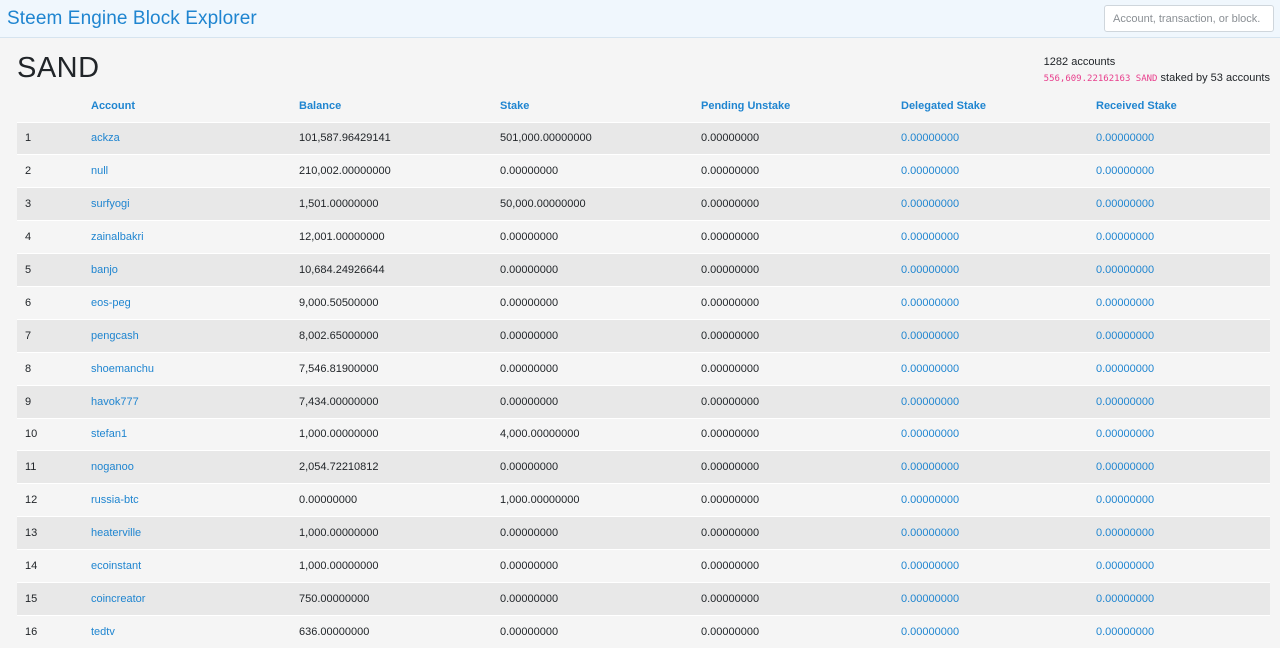 This screenshot has width=1280, height=648. Describe the element at coordinates (195, 401) in the screenshot. I see `account-cell: havok777` at that location.